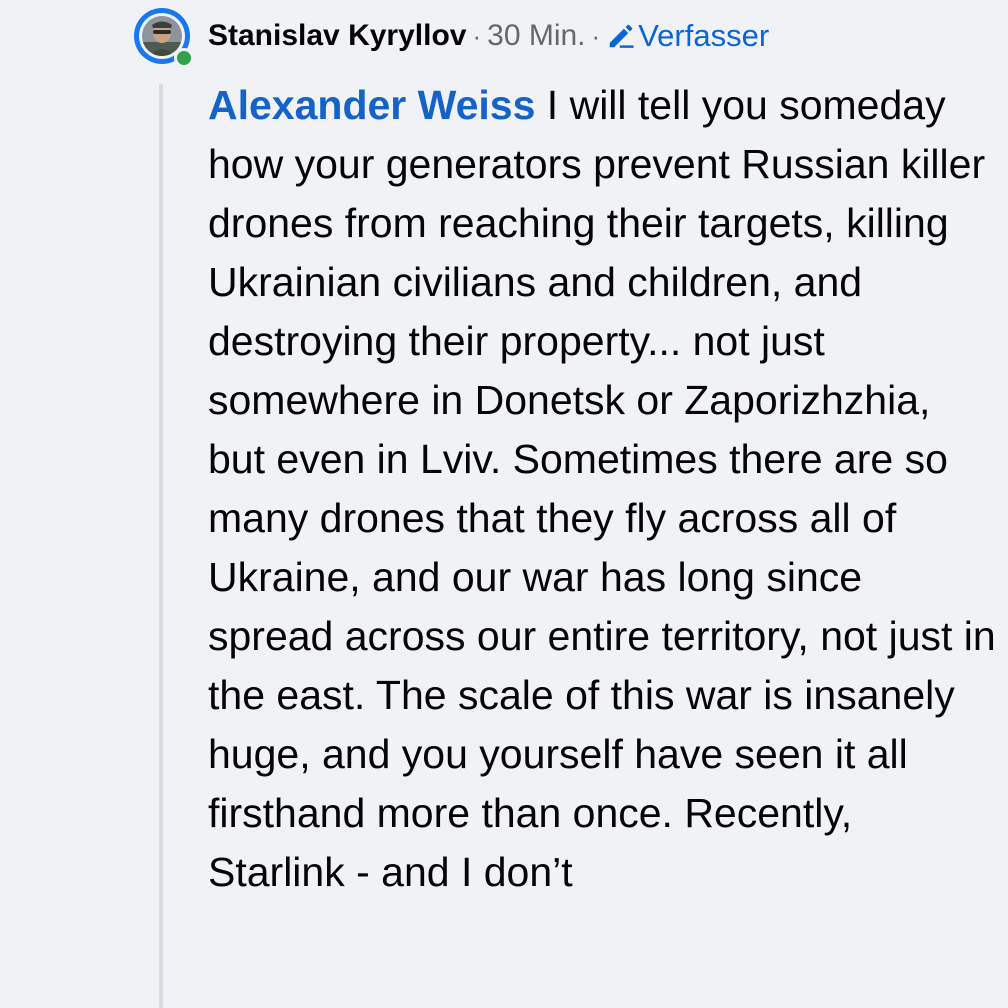 The width and height of the screenshot is (1008, 1008). What do you see at coordinates (164, 38) in the screenshot?
I see `avatar` at bounding box center [164, 38].